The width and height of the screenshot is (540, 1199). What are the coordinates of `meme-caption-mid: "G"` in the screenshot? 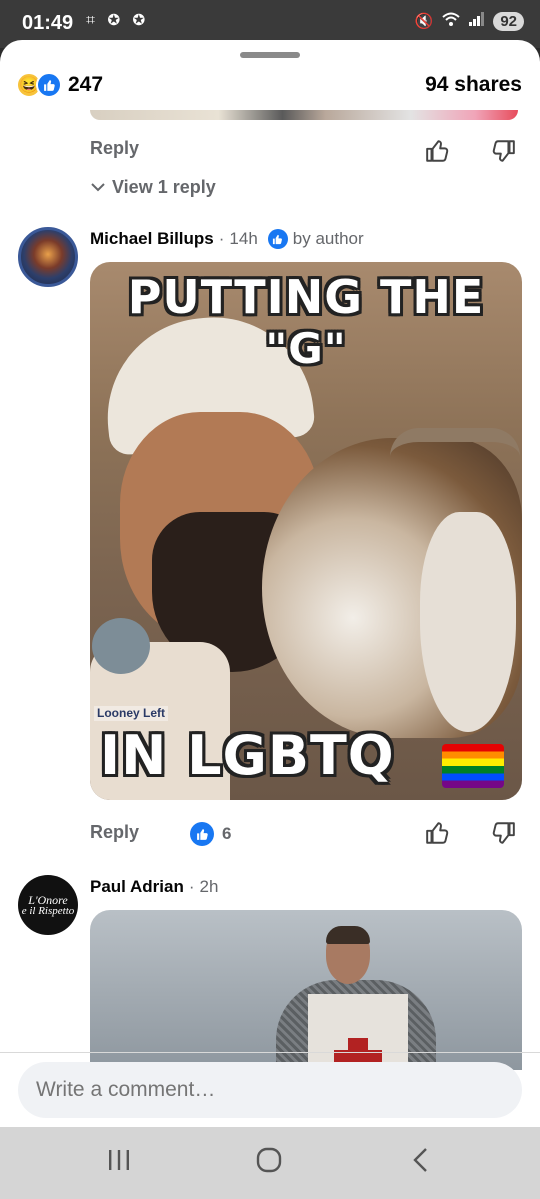 It's located at (306, 348).